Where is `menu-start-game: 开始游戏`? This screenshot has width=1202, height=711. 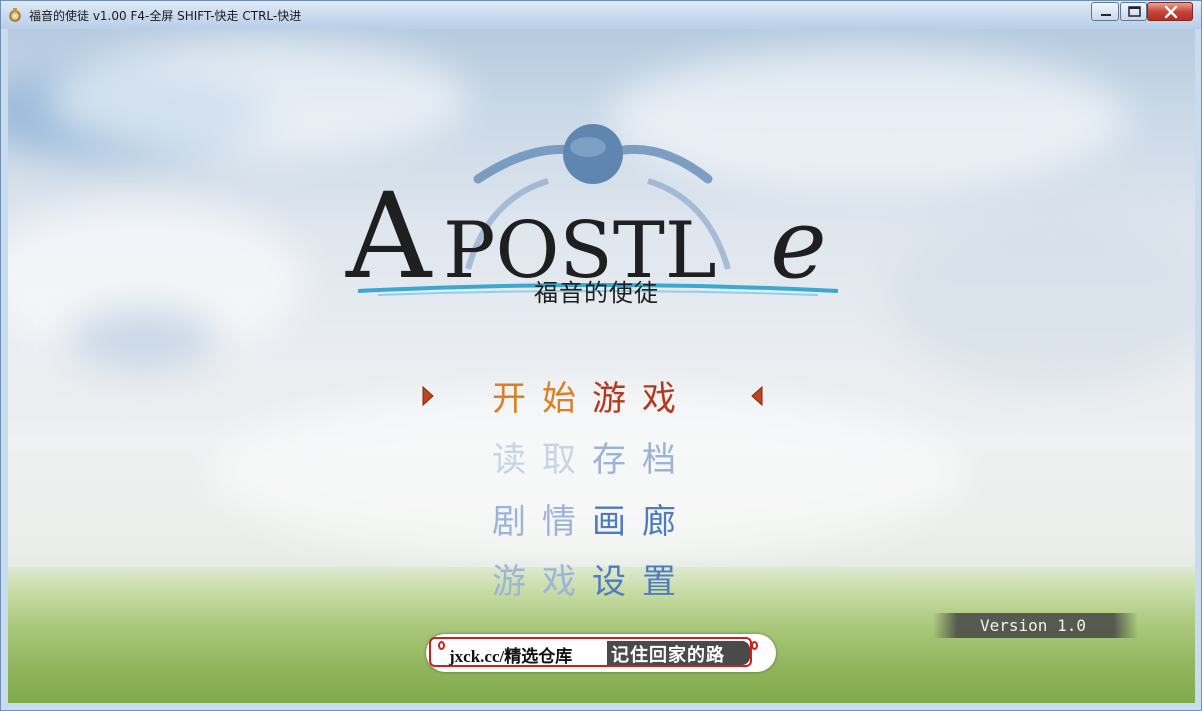
menu-start-game: 开始游戏 is located at coordinates (602, 396).